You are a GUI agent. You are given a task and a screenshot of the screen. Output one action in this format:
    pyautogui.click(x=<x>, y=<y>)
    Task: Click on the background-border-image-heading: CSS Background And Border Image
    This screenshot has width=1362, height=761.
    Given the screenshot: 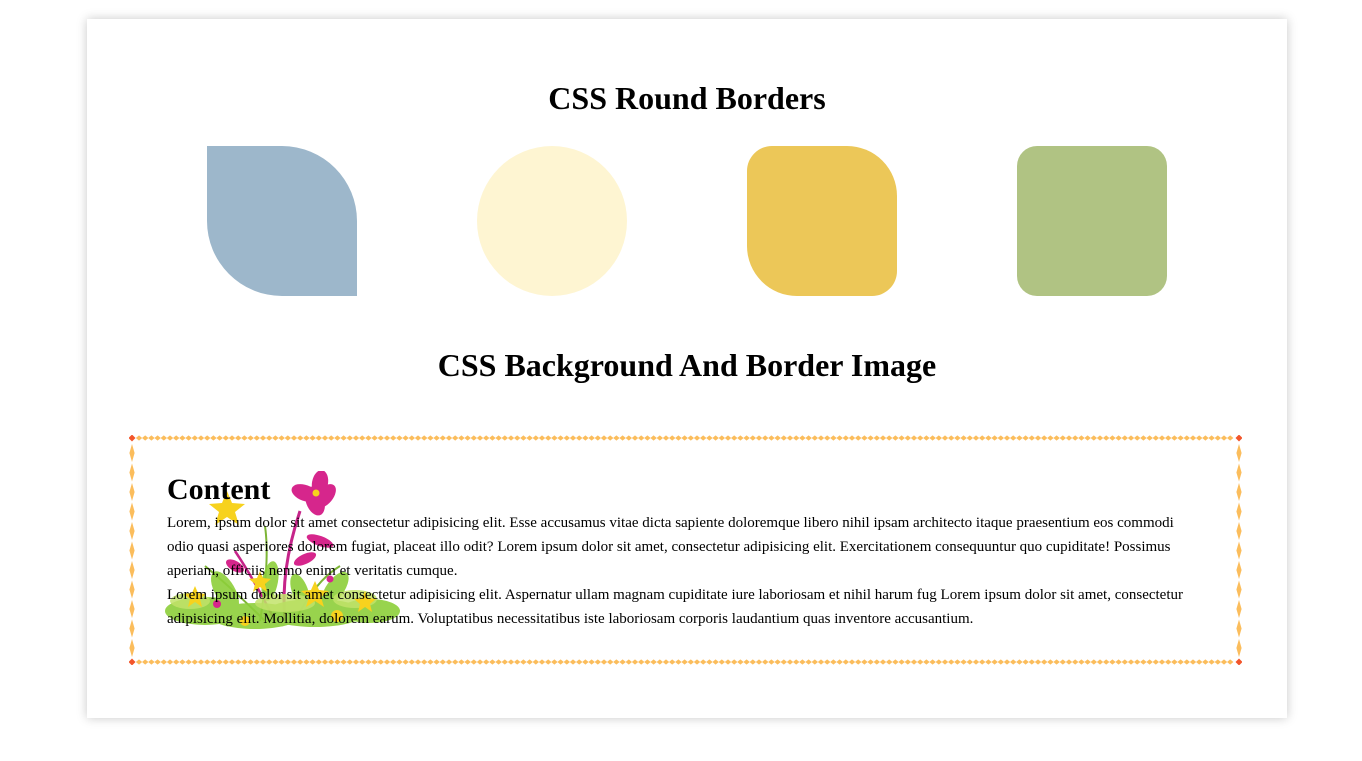 What is the action you would take?
    pyautogui.click(x=687, y=365)
    